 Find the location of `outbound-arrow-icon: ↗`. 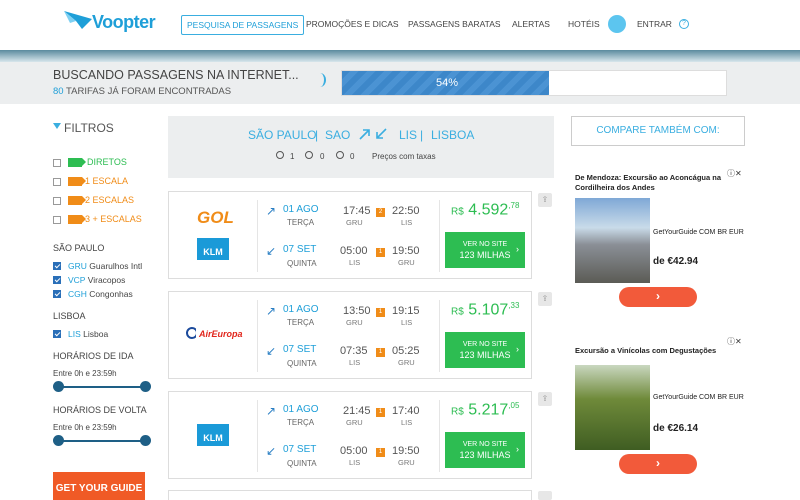

outbound-arrow-icon: ↗ is located at coordinates (271, 411).